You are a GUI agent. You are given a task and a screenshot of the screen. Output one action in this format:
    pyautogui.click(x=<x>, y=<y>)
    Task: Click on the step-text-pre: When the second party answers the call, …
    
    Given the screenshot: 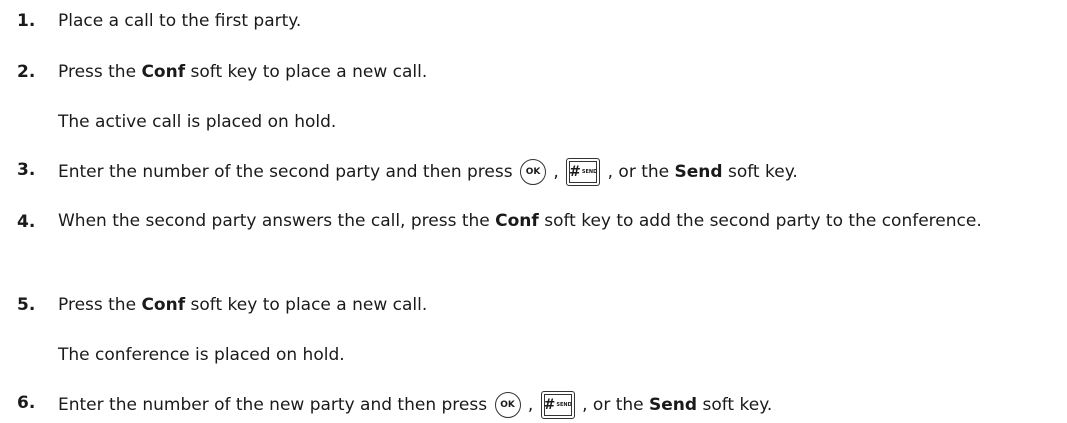 What is the action you would take?
    pyautogui.click(x=277, y=221)
    